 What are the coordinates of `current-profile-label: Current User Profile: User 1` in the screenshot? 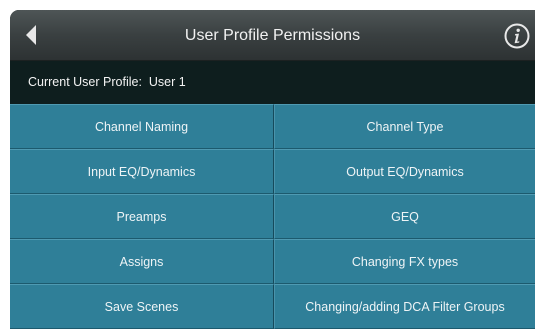 It's located at (107, 82).